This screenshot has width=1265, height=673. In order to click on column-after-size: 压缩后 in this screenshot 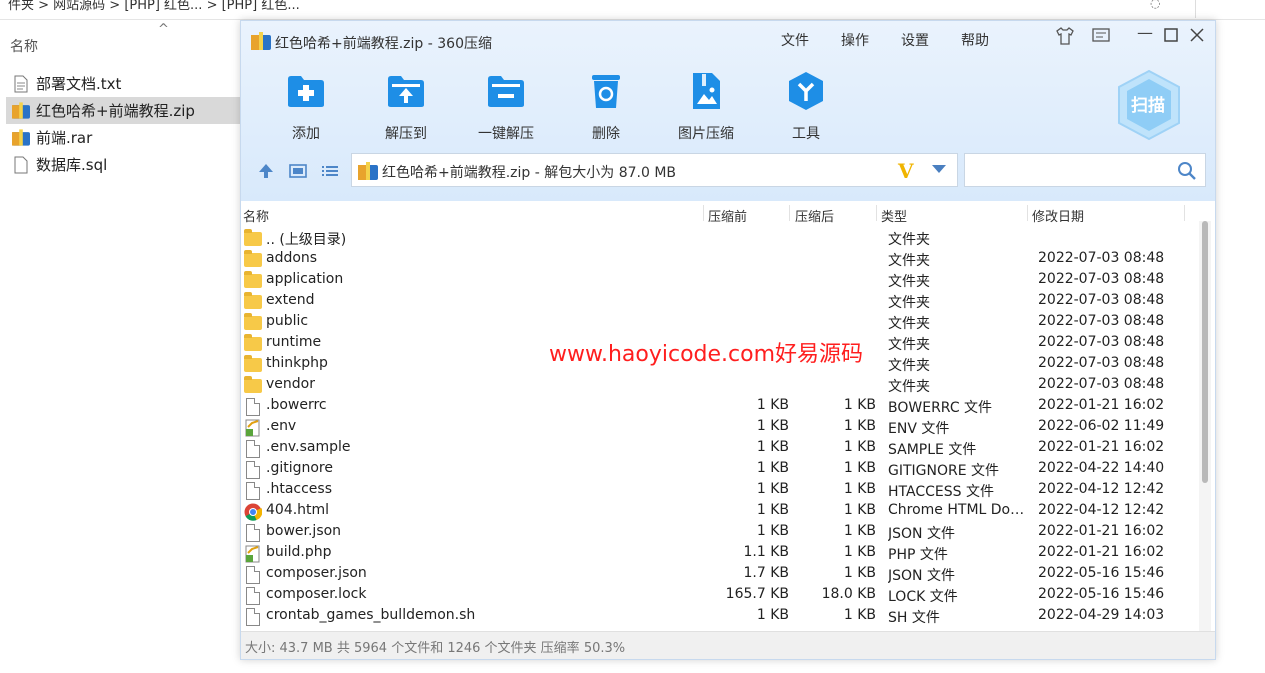, I will do `click(814, 215)`.